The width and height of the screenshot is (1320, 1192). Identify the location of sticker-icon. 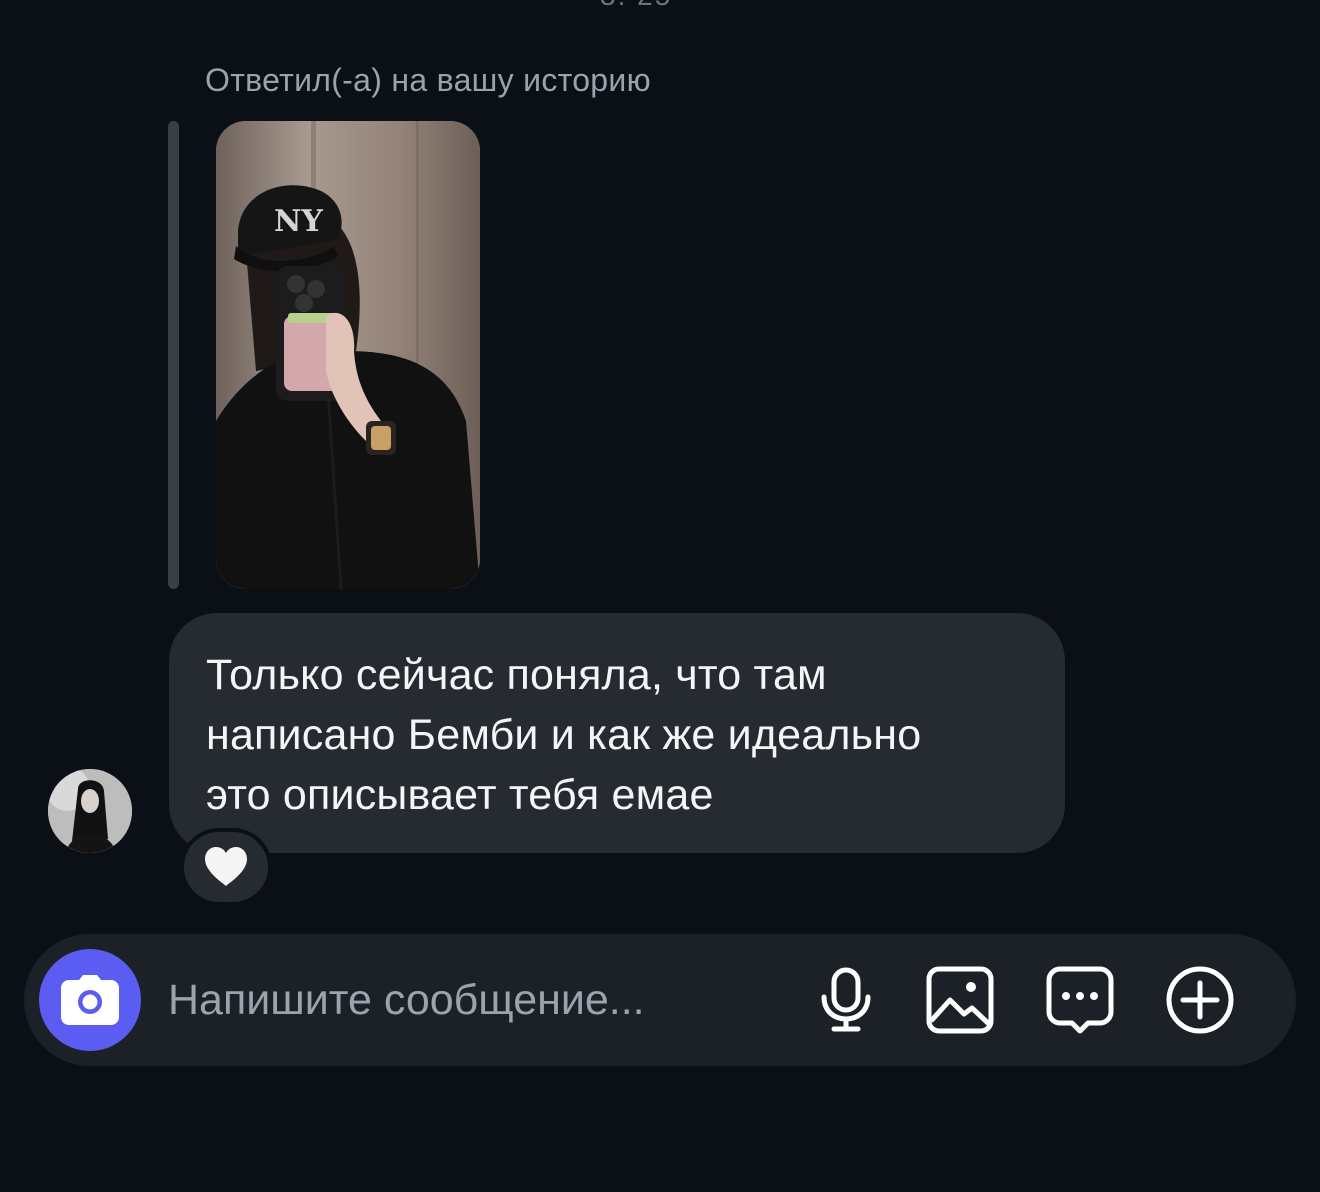
(1080, 1000).